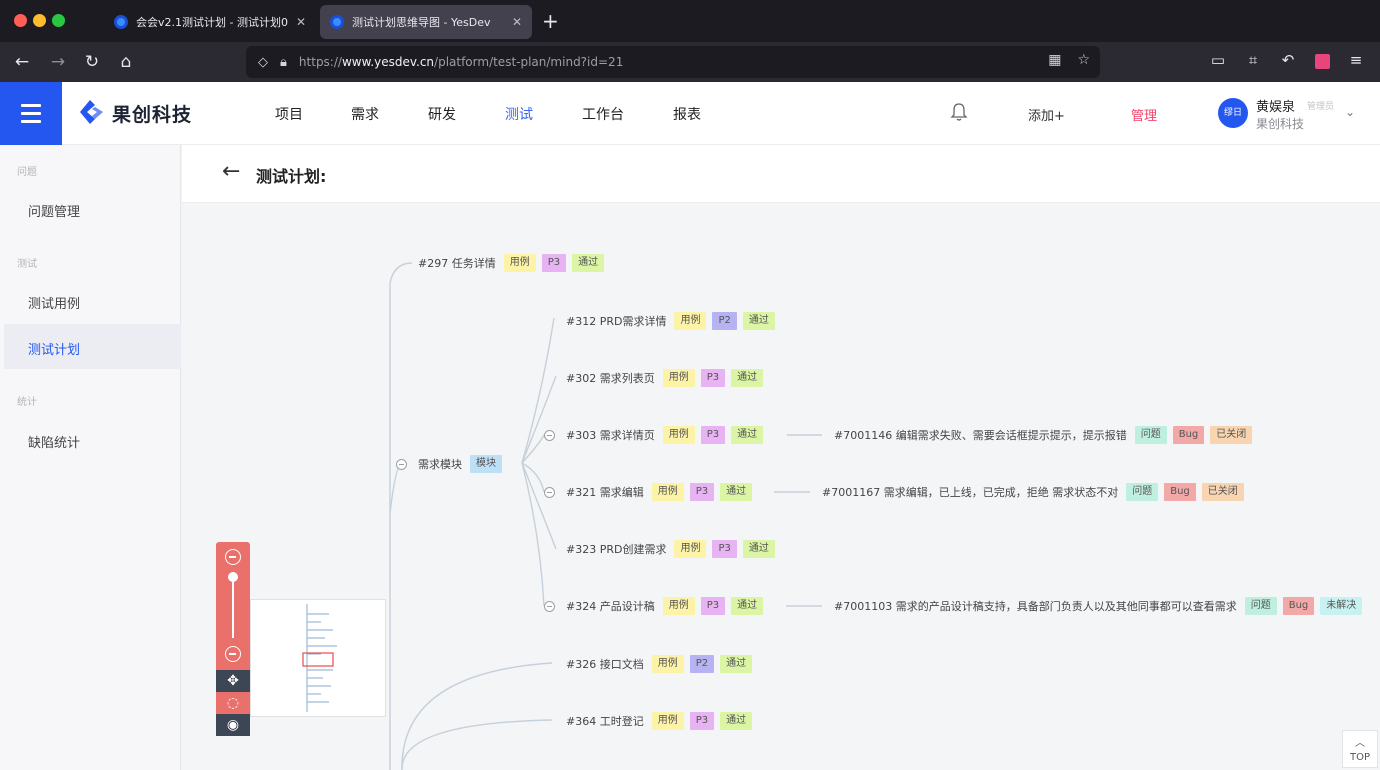 This screenshot has height=770, width=1380. Describe the element at coordinates (58, 20) in the screenshot. I see `maximize-window-button` at that location.